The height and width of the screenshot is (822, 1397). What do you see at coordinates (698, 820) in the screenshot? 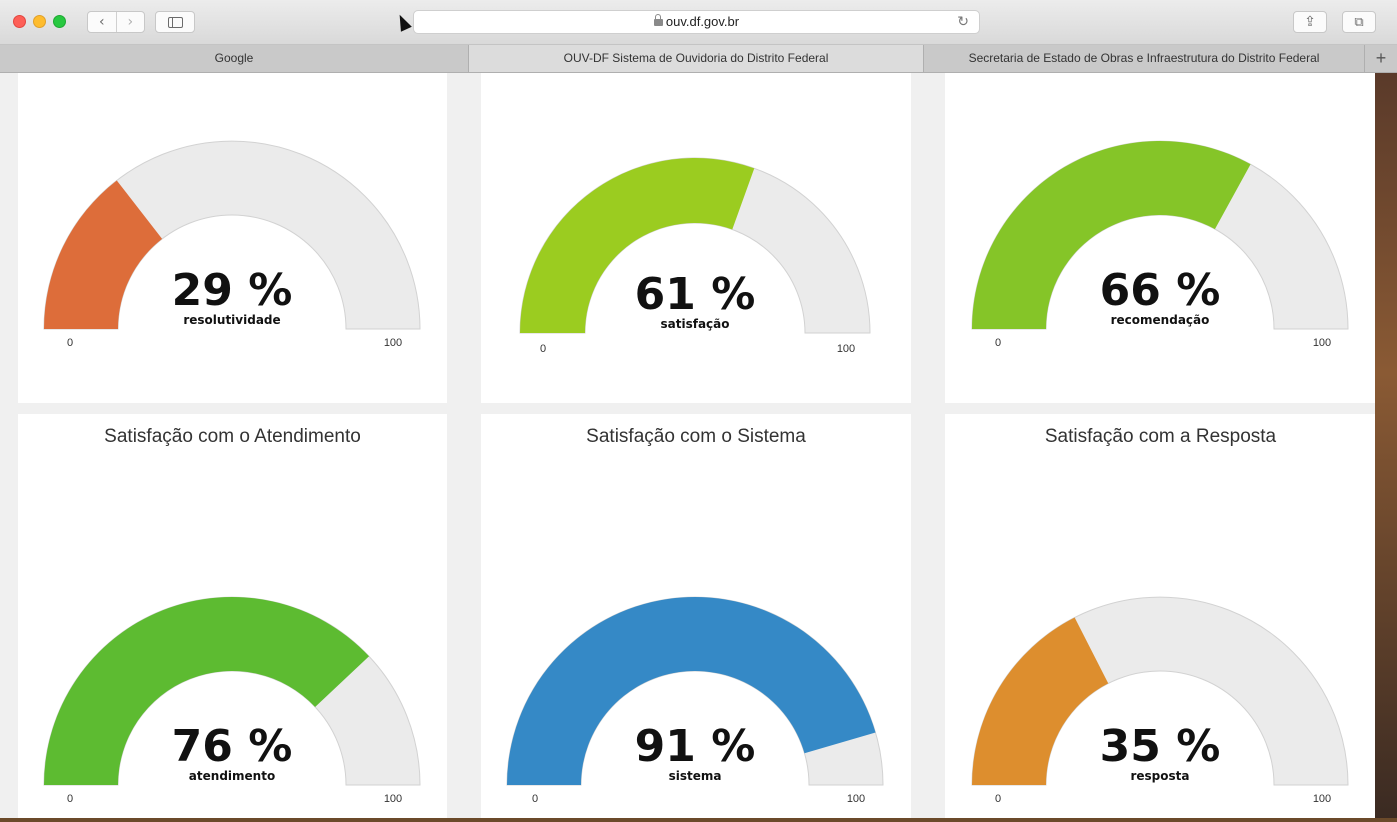
I see `desktop-background-bottom` at bounding box center [698, 820].